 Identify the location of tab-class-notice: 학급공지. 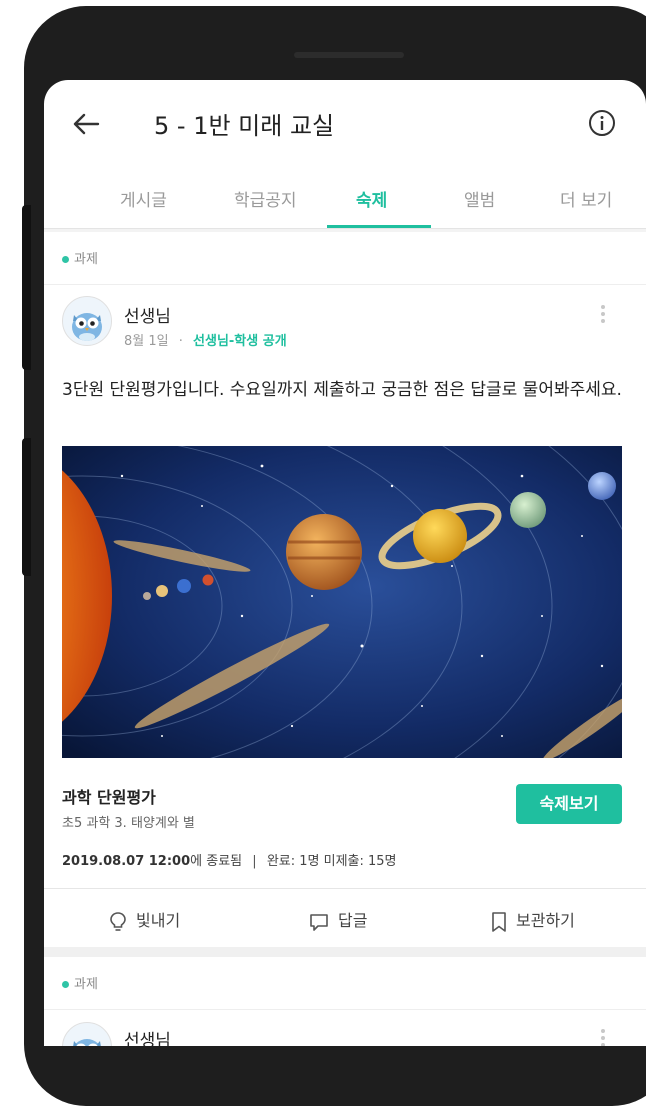
(265, 198).